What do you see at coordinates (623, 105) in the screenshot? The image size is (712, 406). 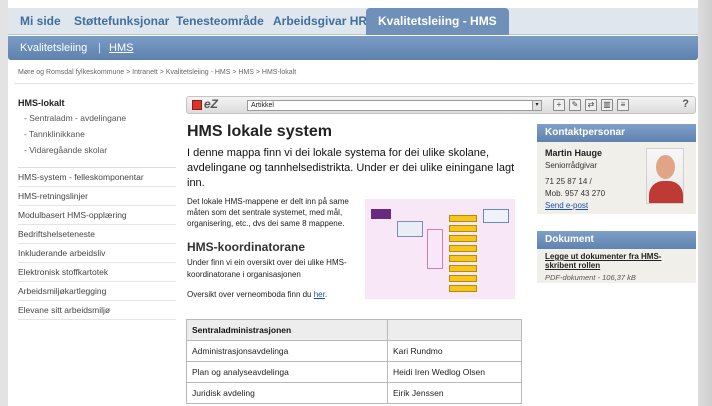 I see `list-icon: ≡` at bounding box center [623, 105].